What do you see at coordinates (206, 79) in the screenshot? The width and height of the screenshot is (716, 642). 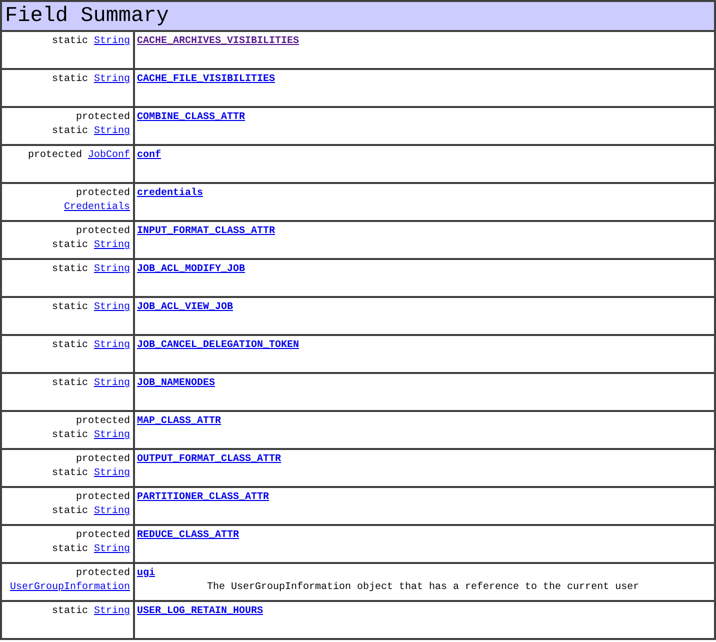 I see `field-link: CACHE_FILE_VISIBILITIES` at bounding box center [206, 79].